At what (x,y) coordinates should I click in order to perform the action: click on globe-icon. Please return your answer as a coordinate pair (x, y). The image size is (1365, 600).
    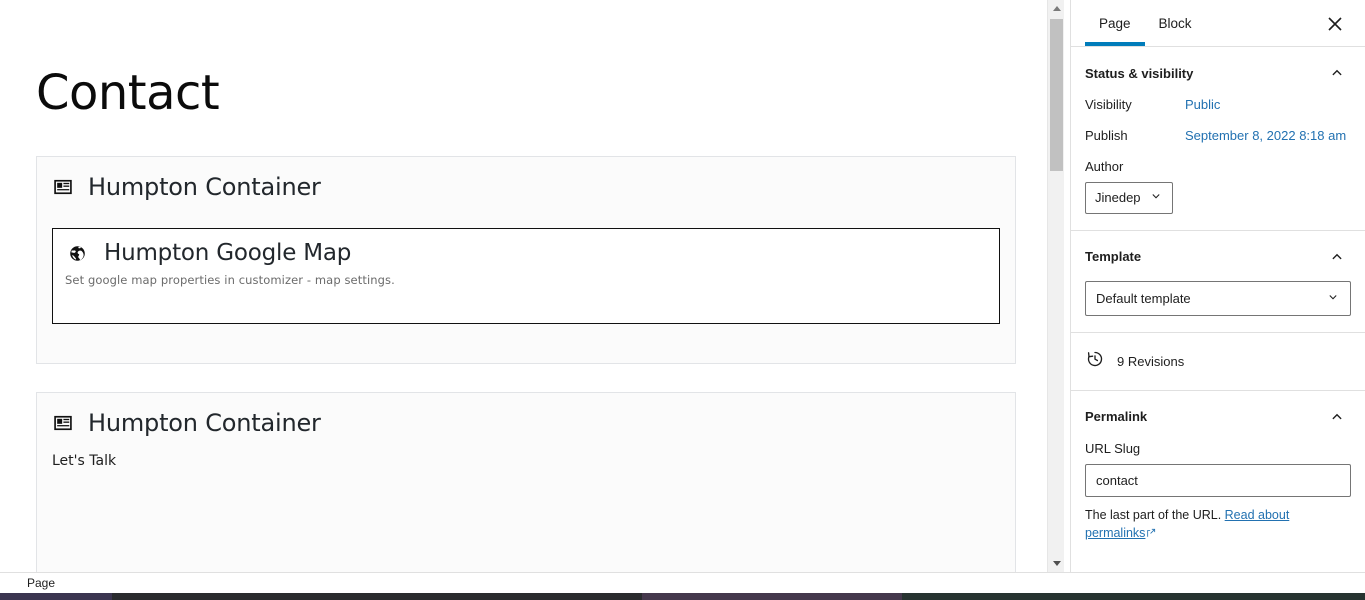
    Looking at the image, I should click on (78, 254).